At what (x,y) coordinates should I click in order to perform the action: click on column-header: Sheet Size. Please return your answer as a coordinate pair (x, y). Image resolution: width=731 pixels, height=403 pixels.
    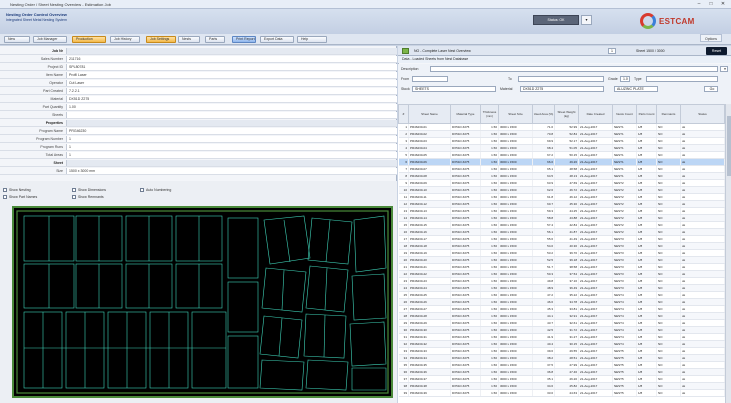
    Looking at the image, I should click on (515, 114).